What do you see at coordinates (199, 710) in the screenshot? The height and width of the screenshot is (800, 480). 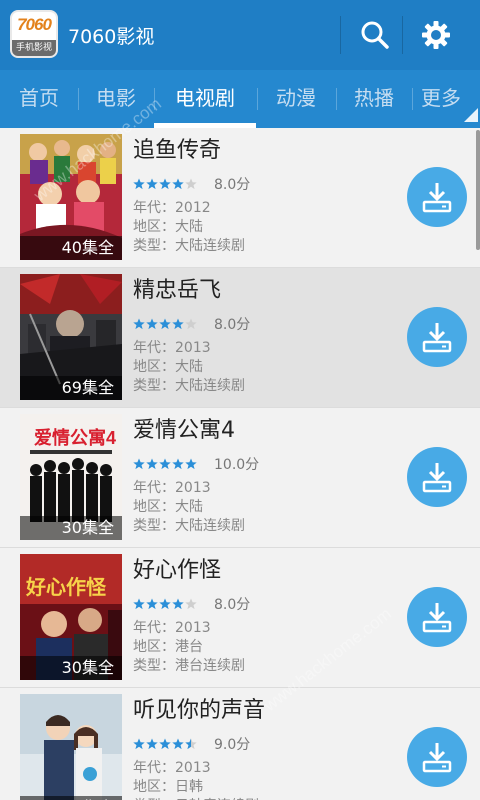 I see `series-title: 听见你的声音` at bounding box center [199, 710].